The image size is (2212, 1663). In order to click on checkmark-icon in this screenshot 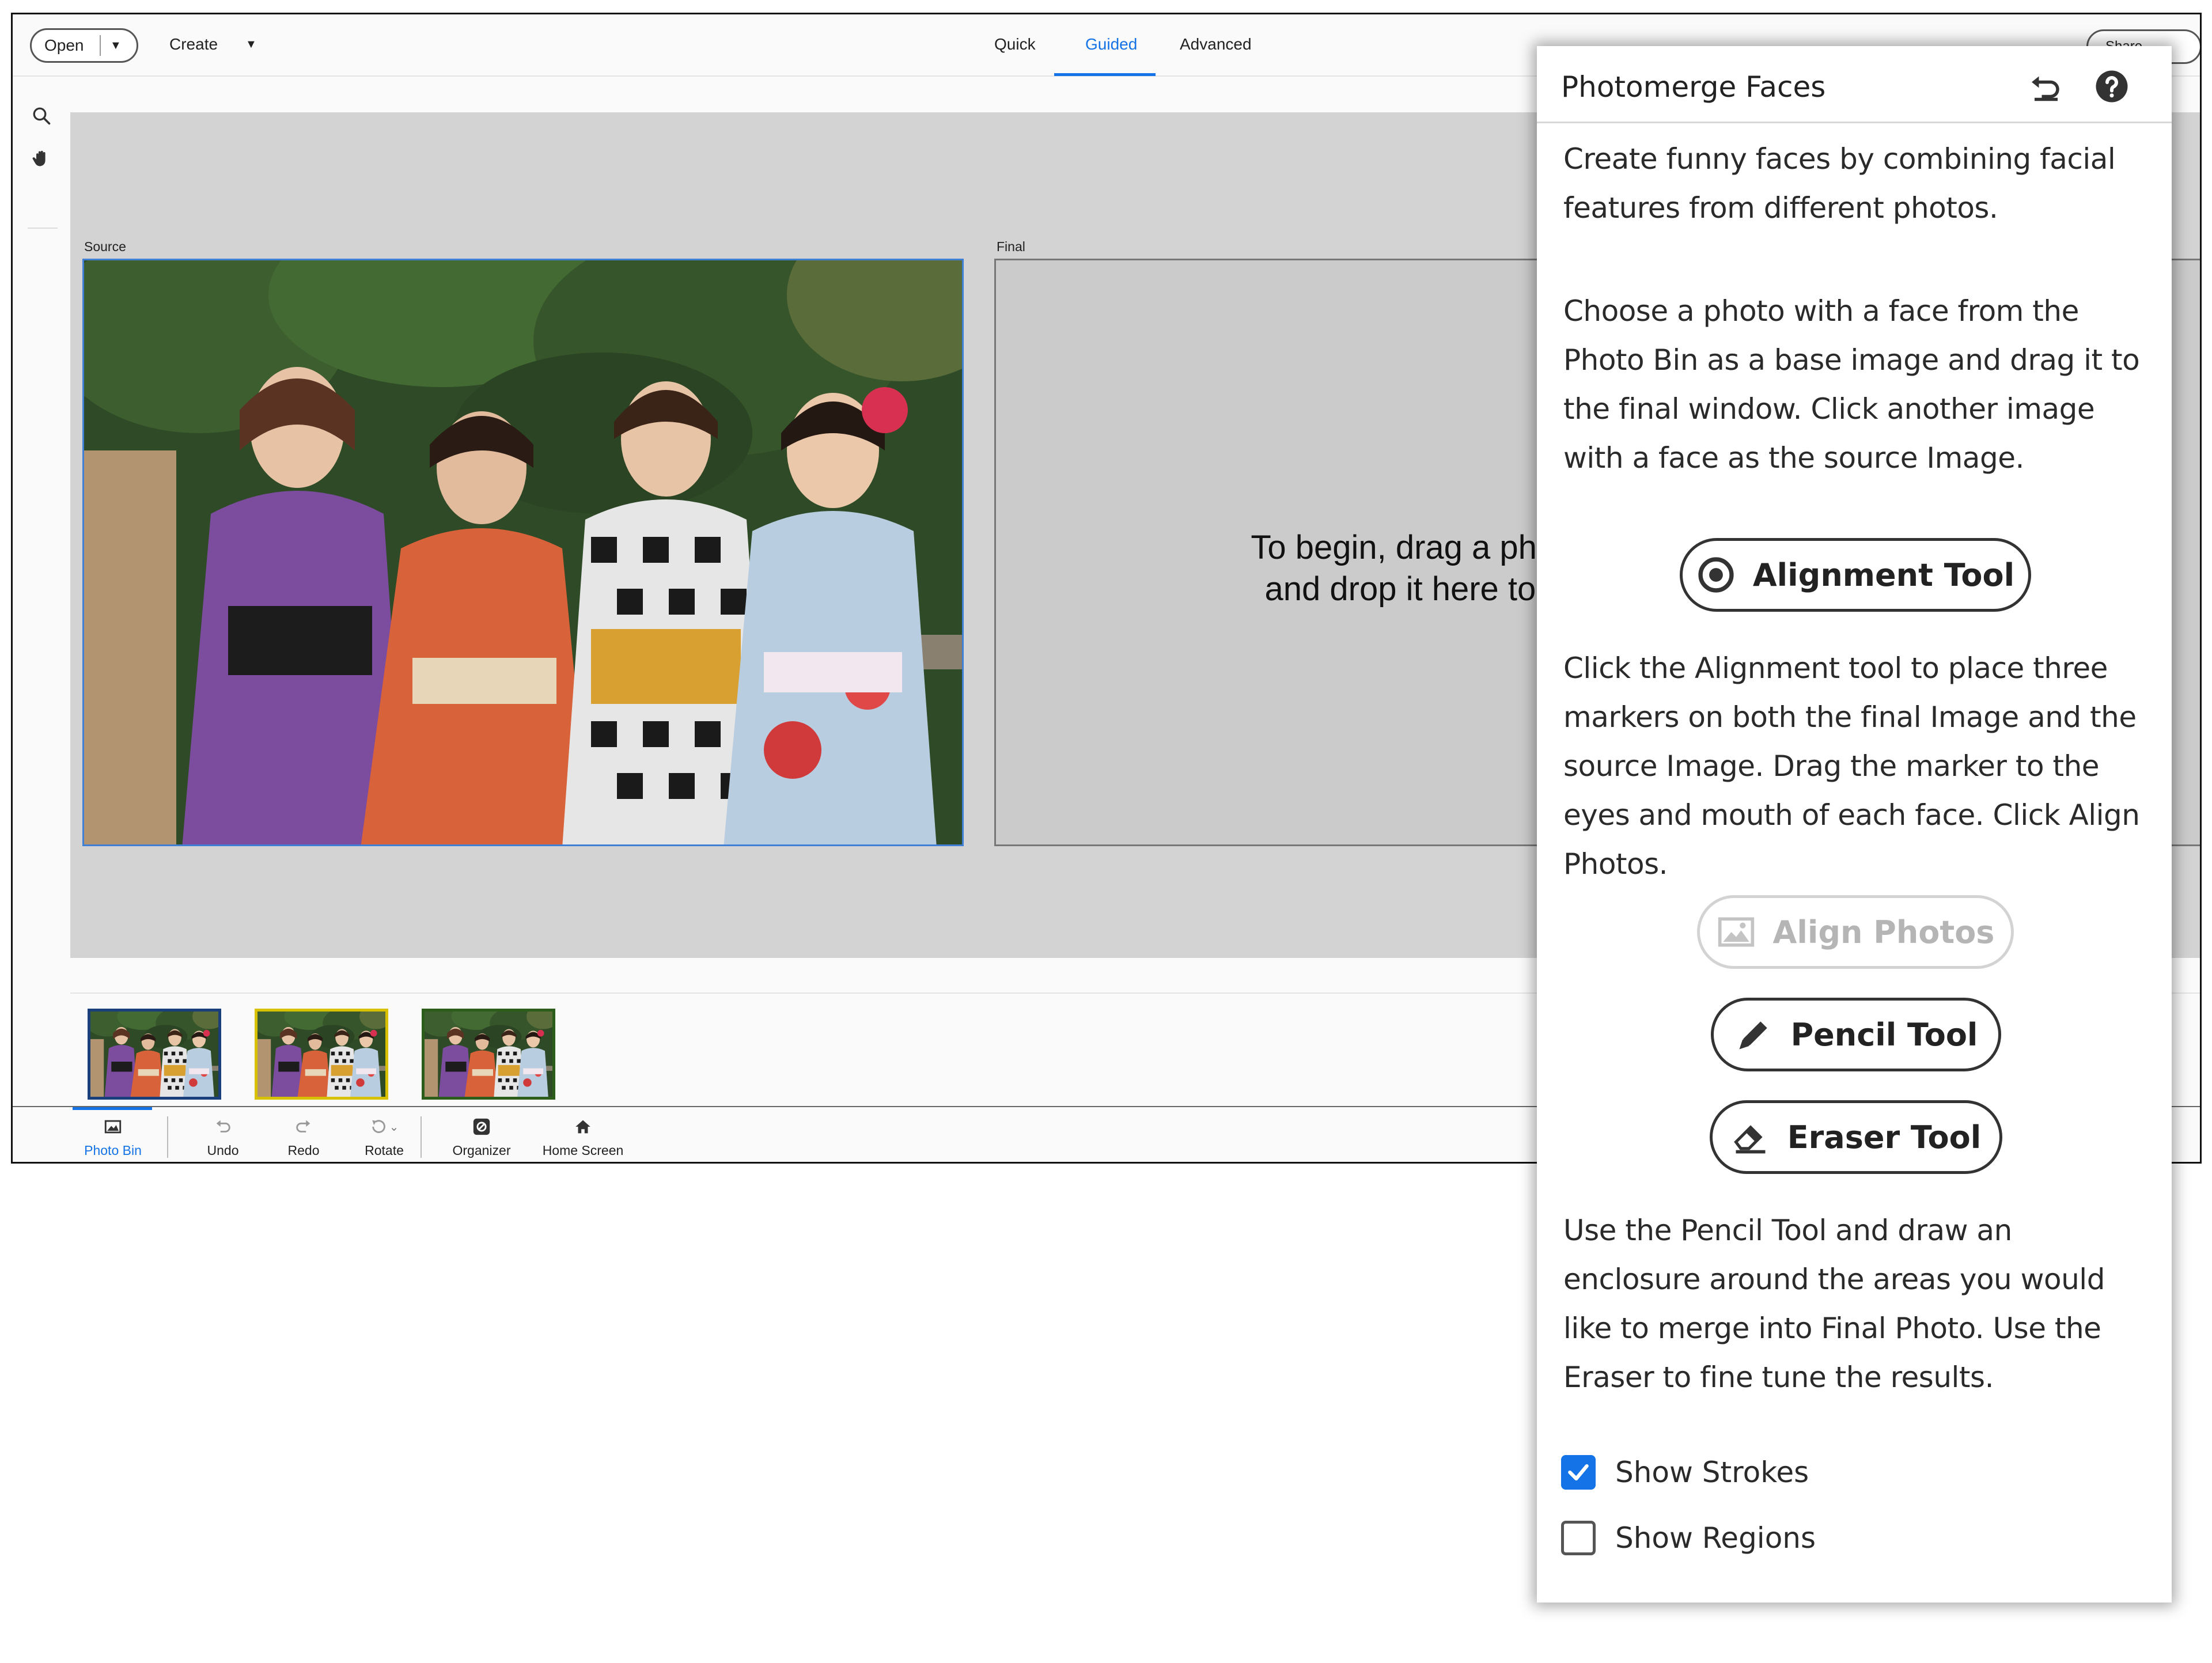, I will do `click(1578, 1472)`.